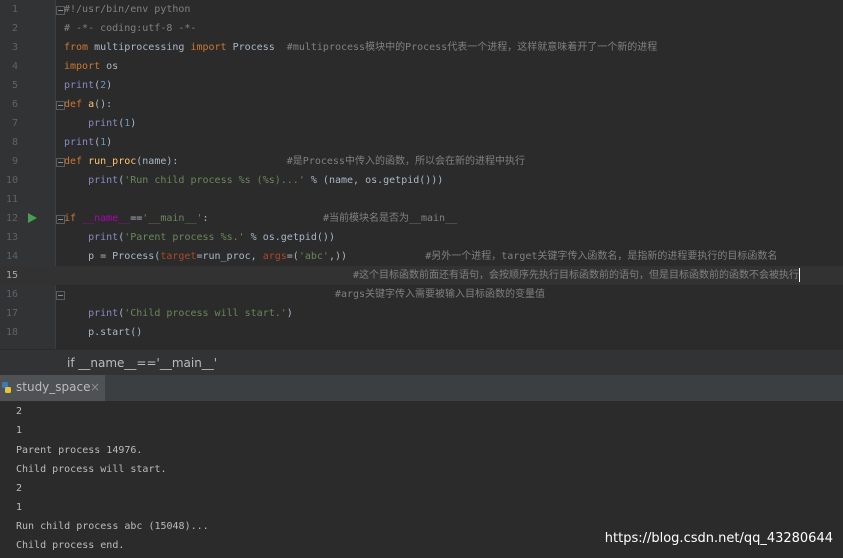 The height and width of the screenshot is (558, 843). I want to click on line-number: 7, so click(14, 123).